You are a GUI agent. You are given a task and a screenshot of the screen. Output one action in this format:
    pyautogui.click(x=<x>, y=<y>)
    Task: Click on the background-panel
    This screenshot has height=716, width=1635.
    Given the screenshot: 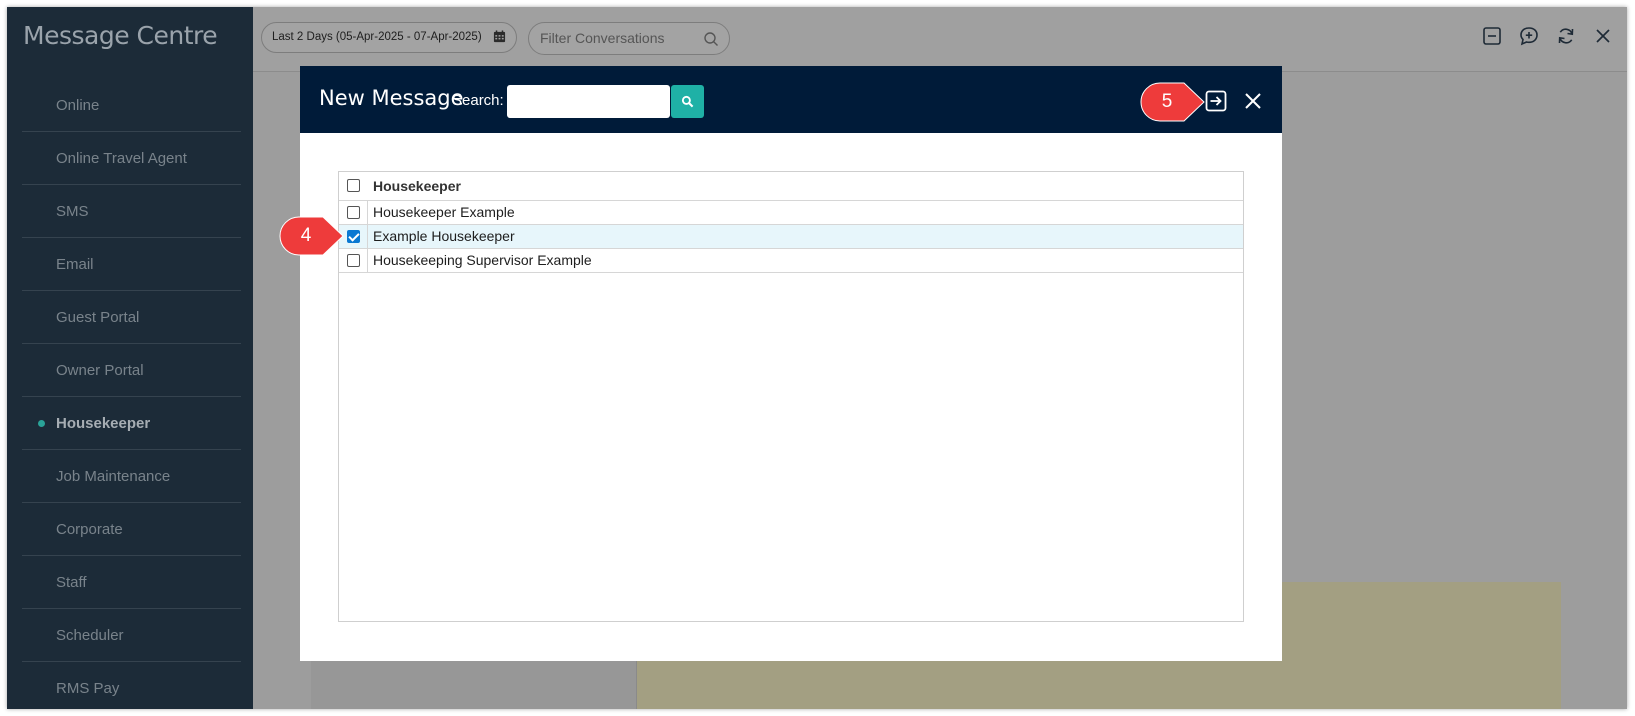 What is the action you would take?
    pyautogui.click(x=474, y=683)
    